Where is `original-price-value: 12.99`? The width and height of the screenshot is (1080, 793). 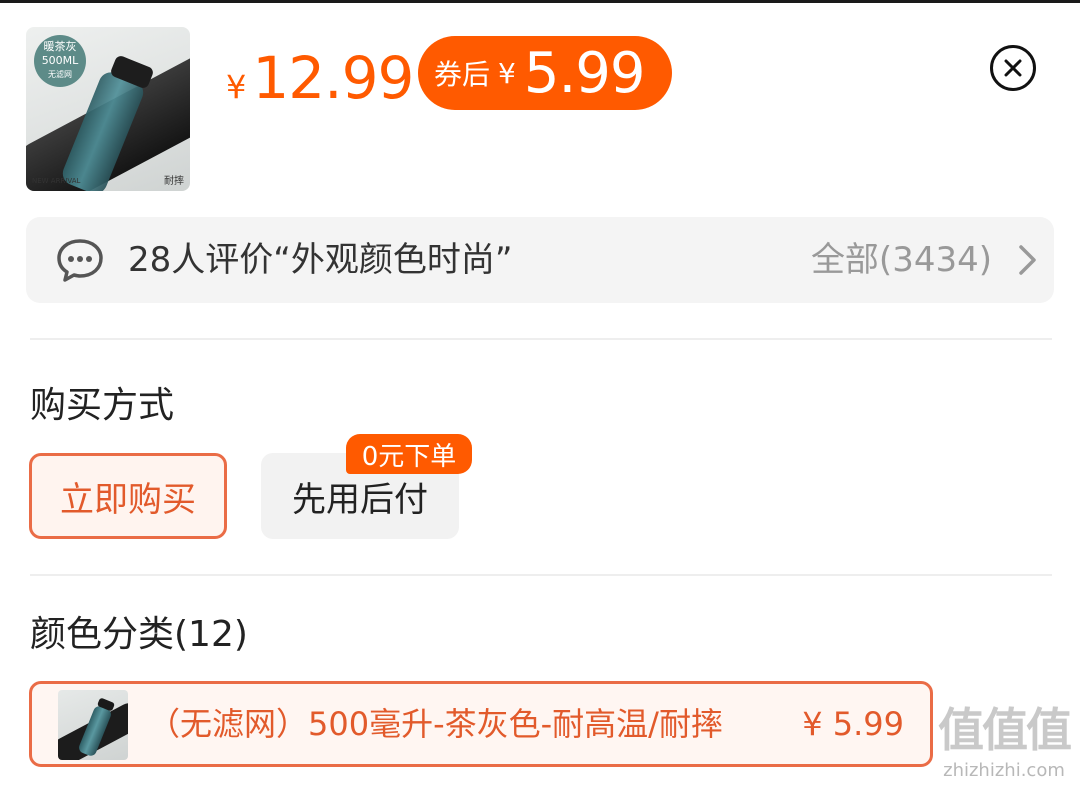 original-price-value: 12.99 is located at coordinates (333, 78).